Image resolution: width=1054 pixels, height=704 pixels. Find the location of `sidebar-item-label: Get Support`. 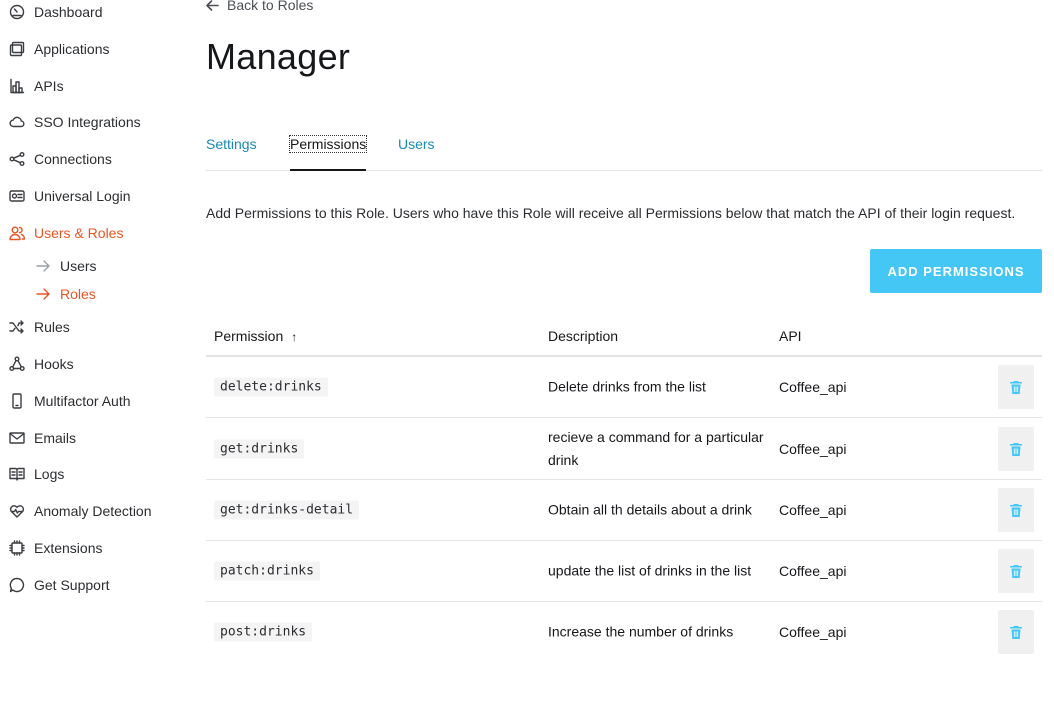

sidebar-item-label: Get Support is located at coordinates (72, 585).